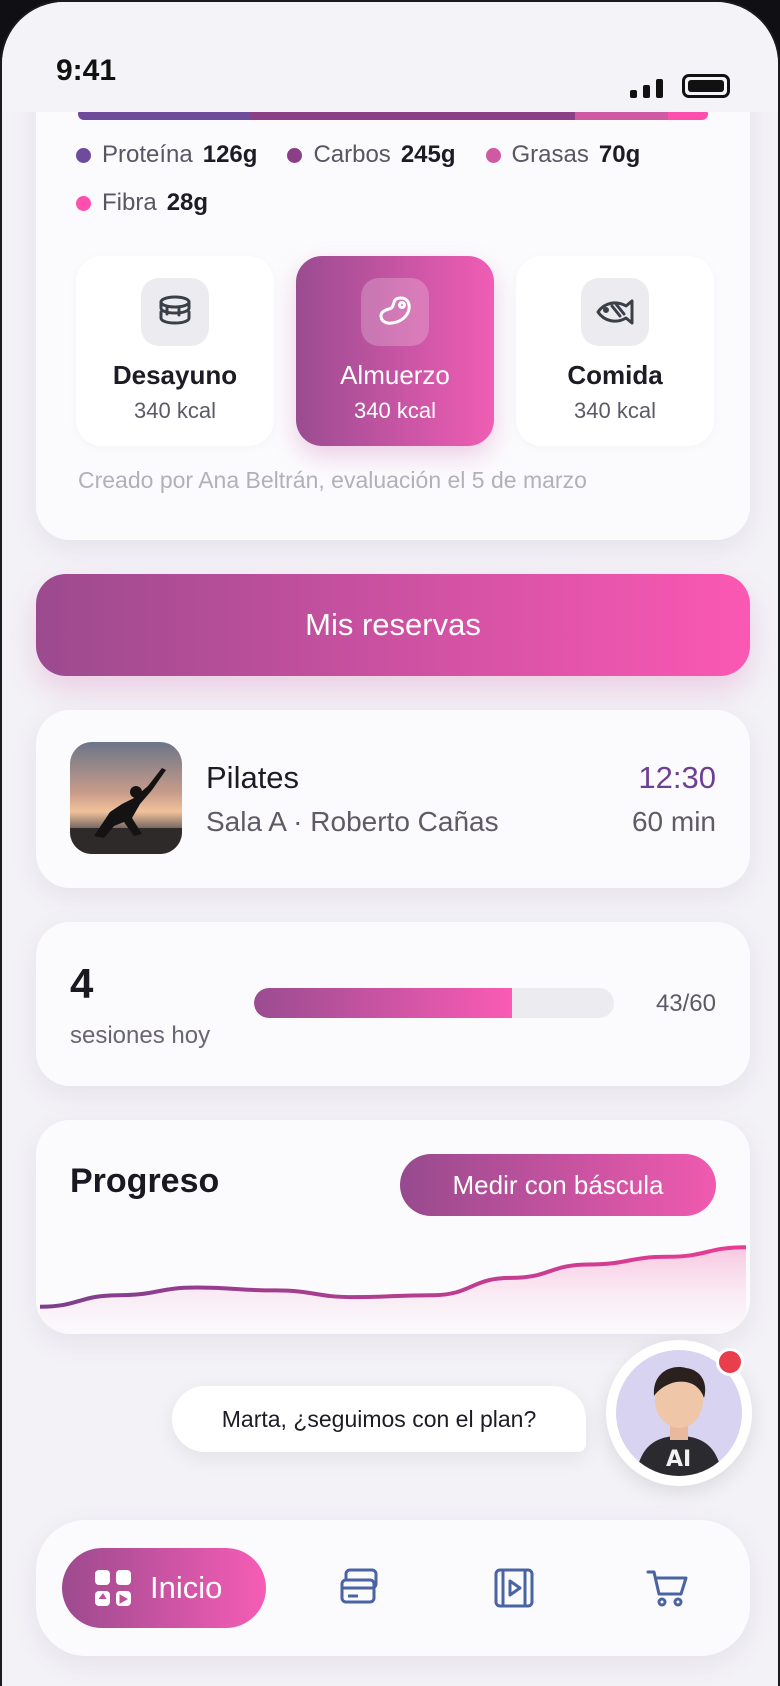  I want to click on sessions-progress-text: 43/60, so click(685, 1003).